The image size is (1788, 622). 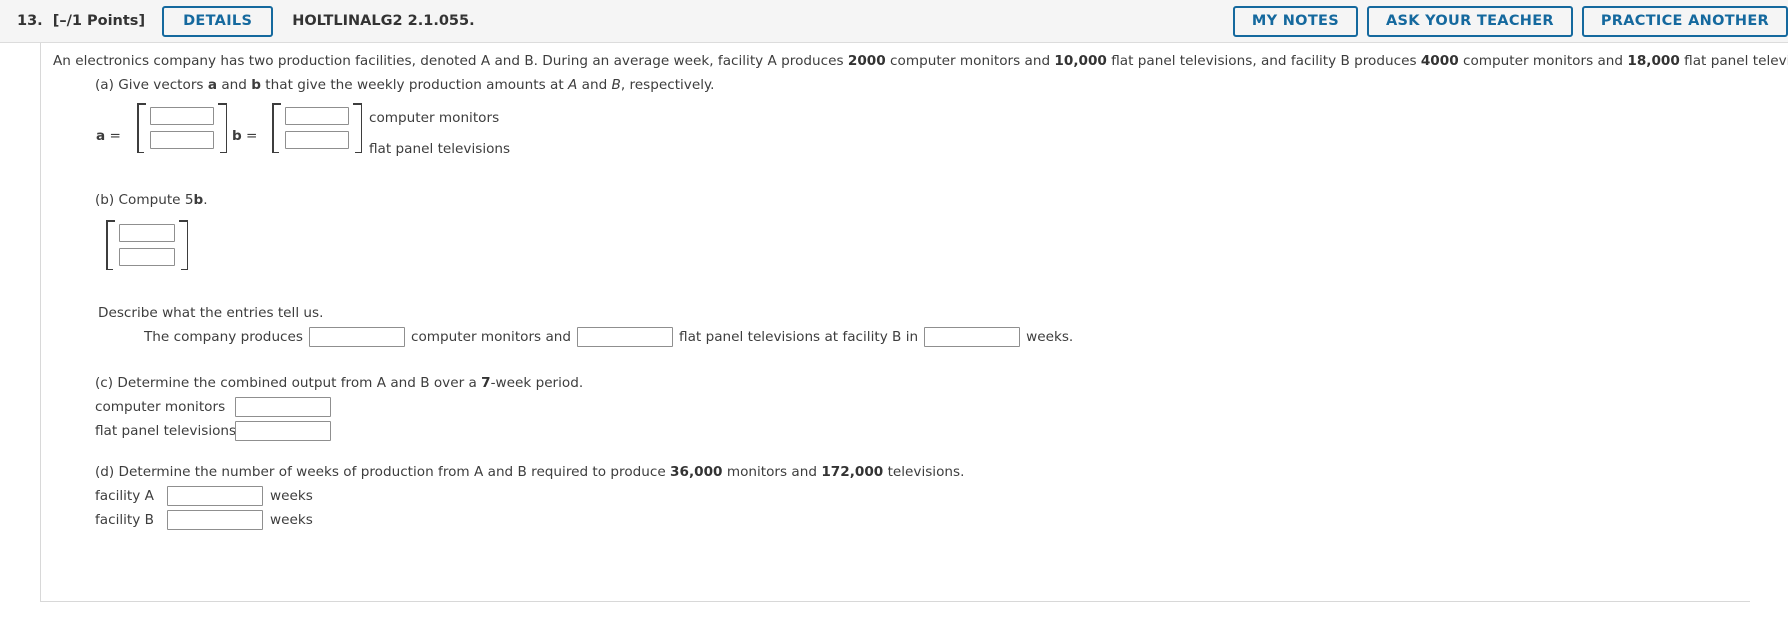 I want to click on part-b-blank-monitors, so click(x=356, y=337).